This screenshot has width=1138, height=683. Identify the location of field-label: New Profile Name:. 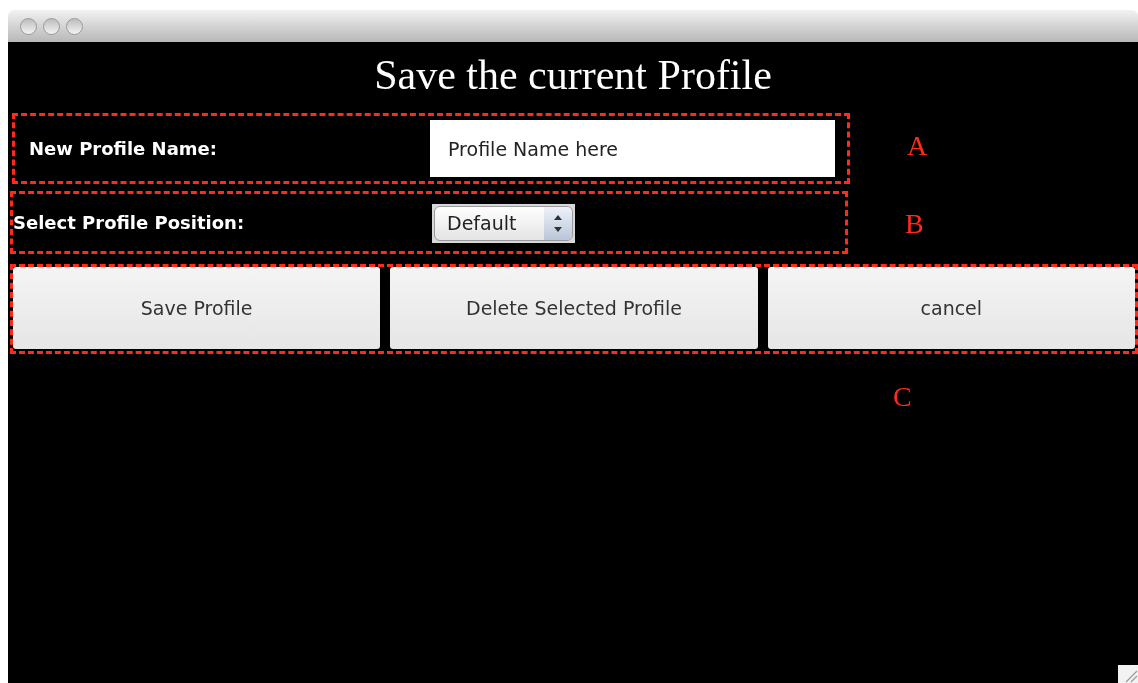
(123, 149).